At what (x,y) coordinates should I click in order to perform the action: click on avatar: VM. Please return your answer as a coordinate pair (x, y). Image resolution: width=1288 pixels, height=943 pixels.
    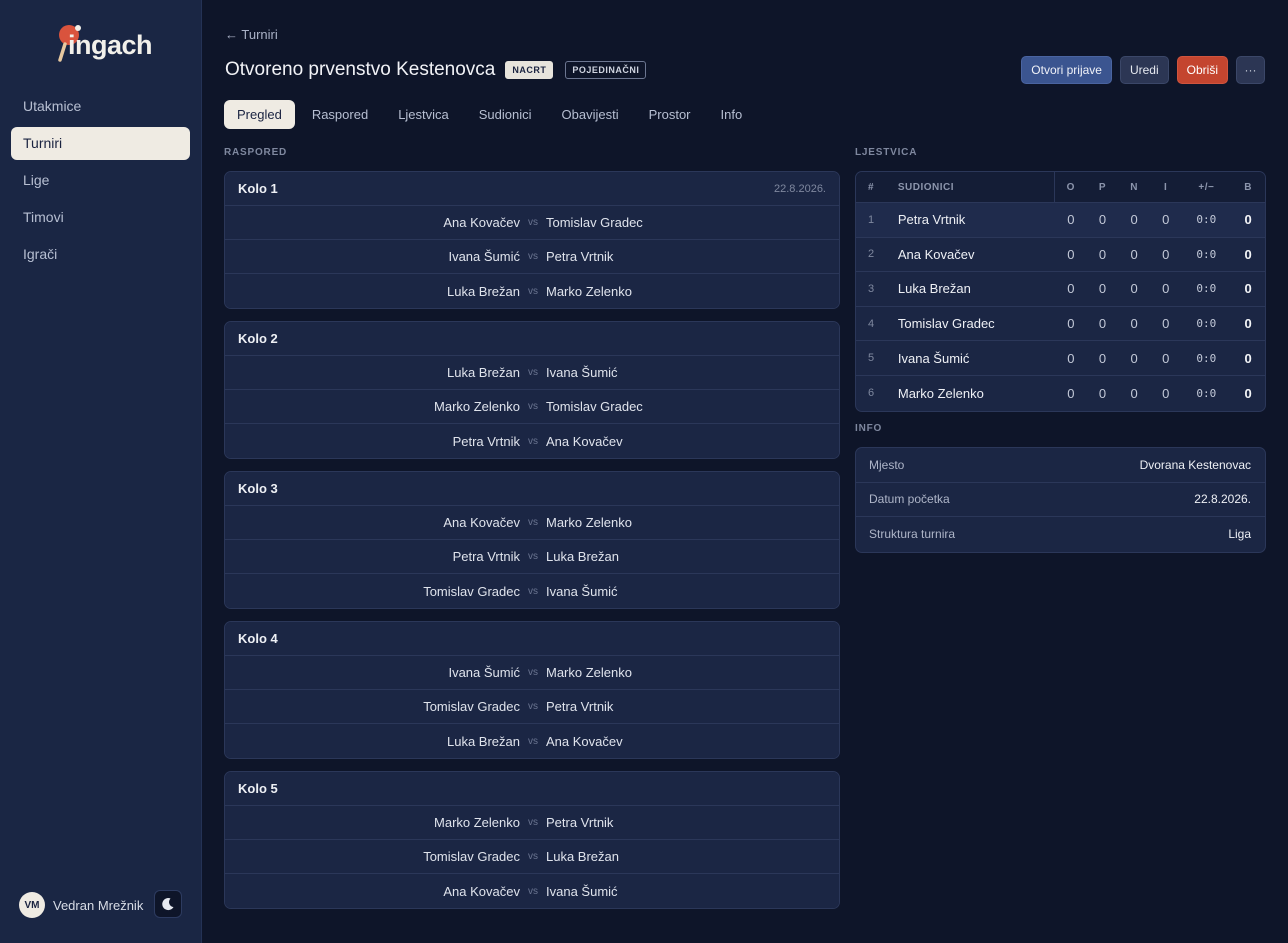
    Looking at the image, I should click on (32, 905).